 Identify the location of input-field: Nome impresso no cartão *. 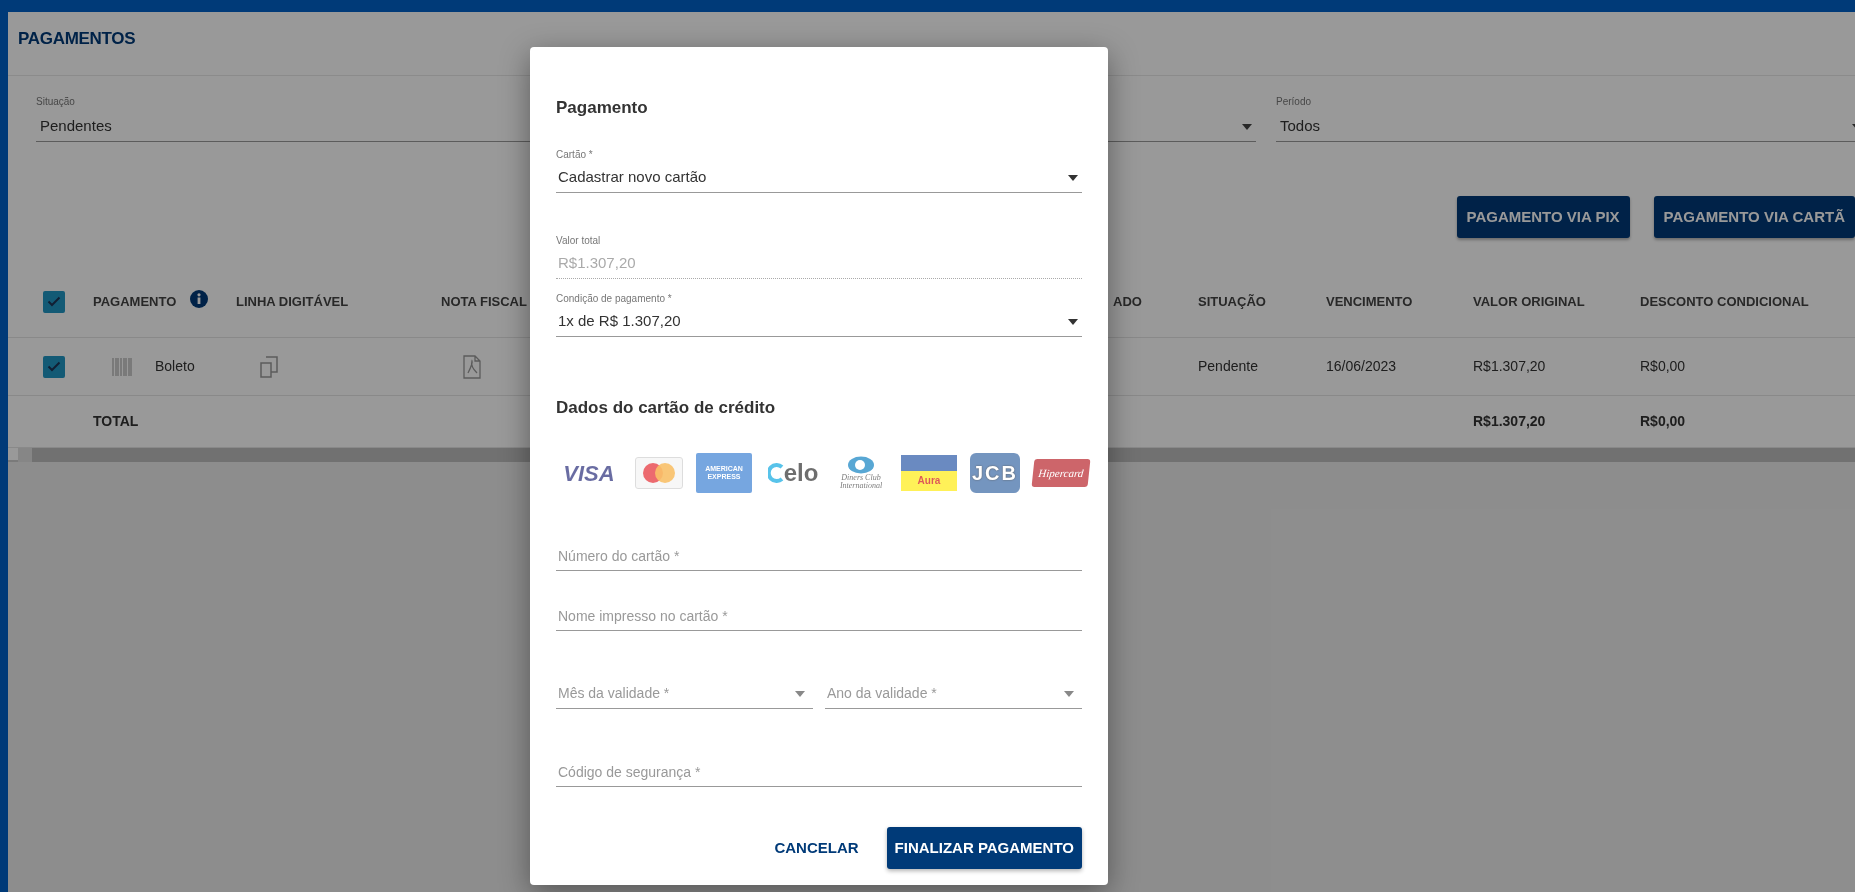
(819, 616).